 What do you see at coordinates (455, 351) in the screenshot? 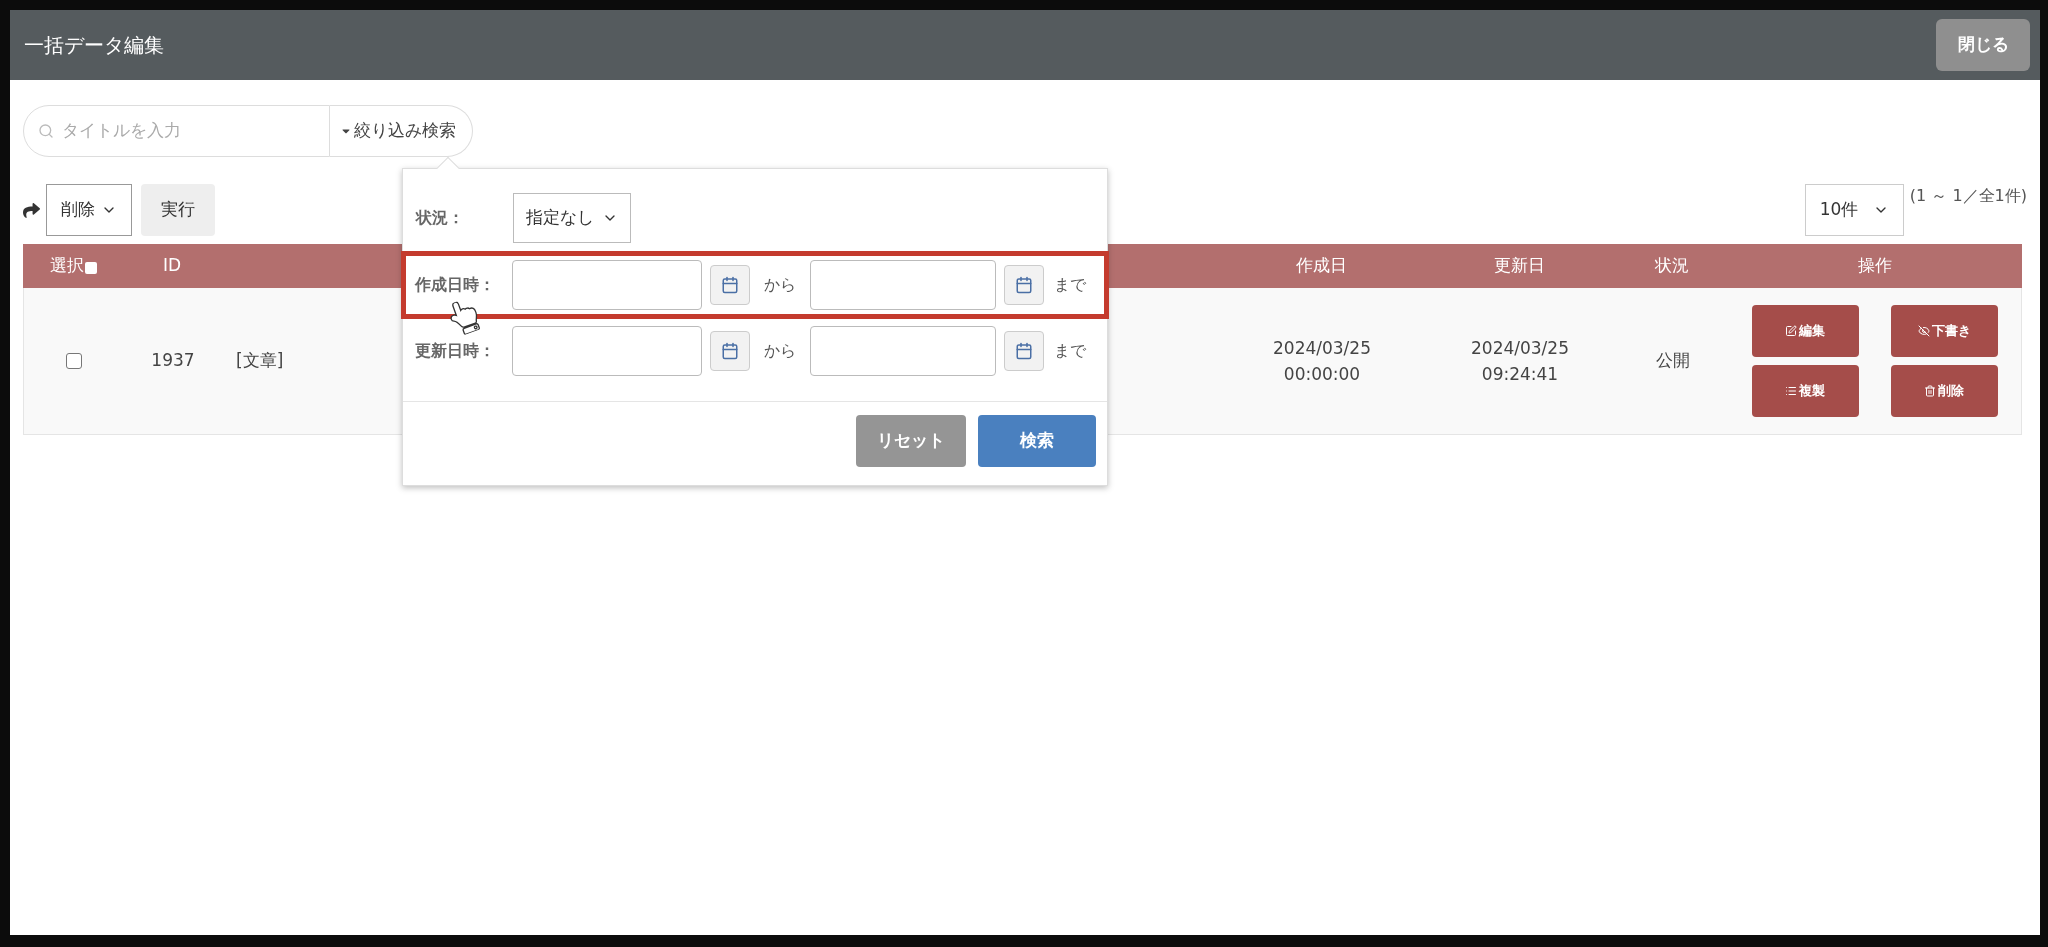
I see `field-label: 更新日時：` at bounding box center [455, 351].